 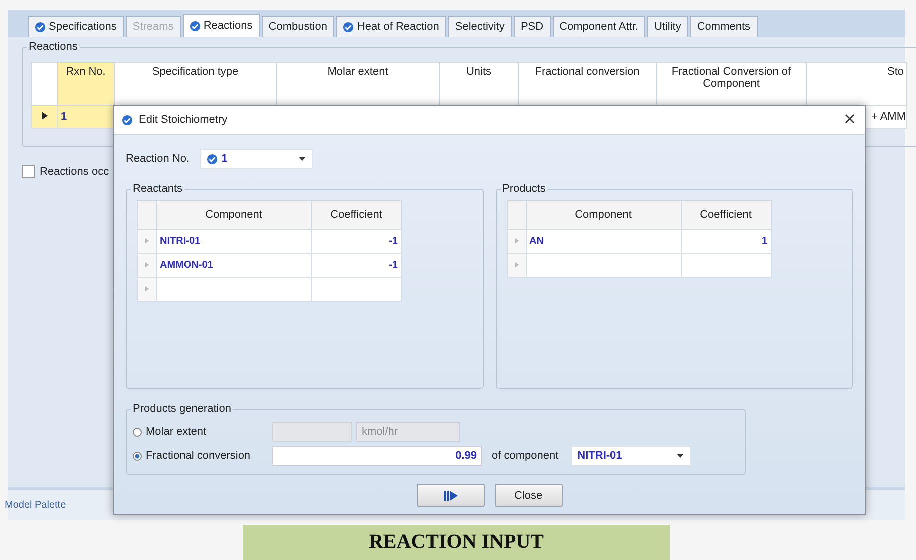 What do you see at coordinates (35, 505) in the screenshot?
I see `panel-title: Model Palette` at bounding box center [35, 505].